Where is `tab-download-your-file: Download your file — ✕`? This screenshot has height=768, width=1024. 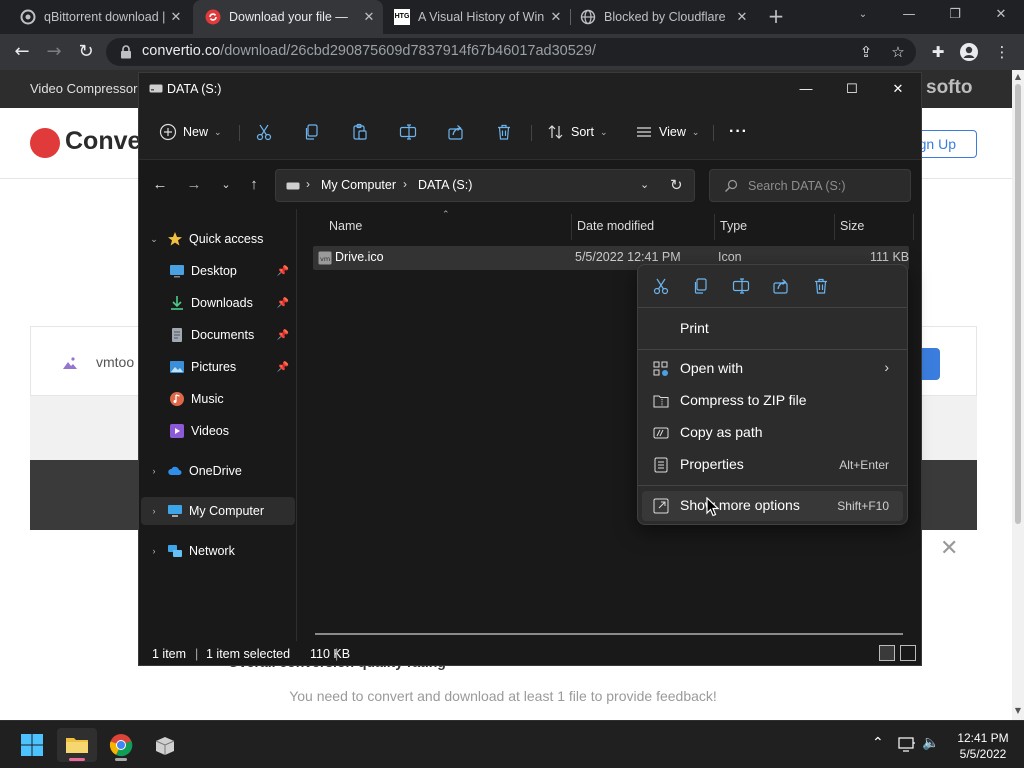 tab-download-your-file: Download your file — ✕ is located at coordinates (288, 17).